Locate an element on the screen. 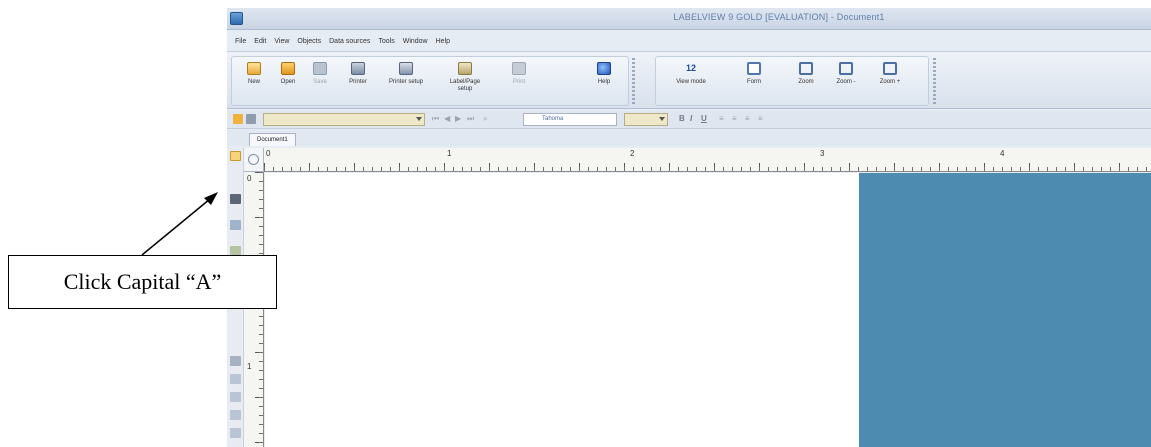  document-tab-strip: Document1 is located at coordinates (689, 138).